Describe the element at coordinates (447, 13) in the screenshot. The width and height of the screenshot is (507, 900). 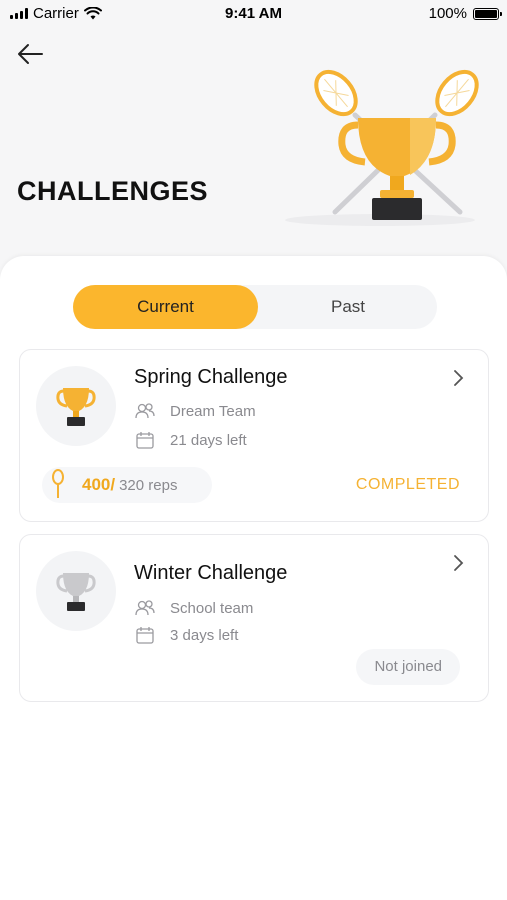
I see `battery-percent: 100%` at that location.